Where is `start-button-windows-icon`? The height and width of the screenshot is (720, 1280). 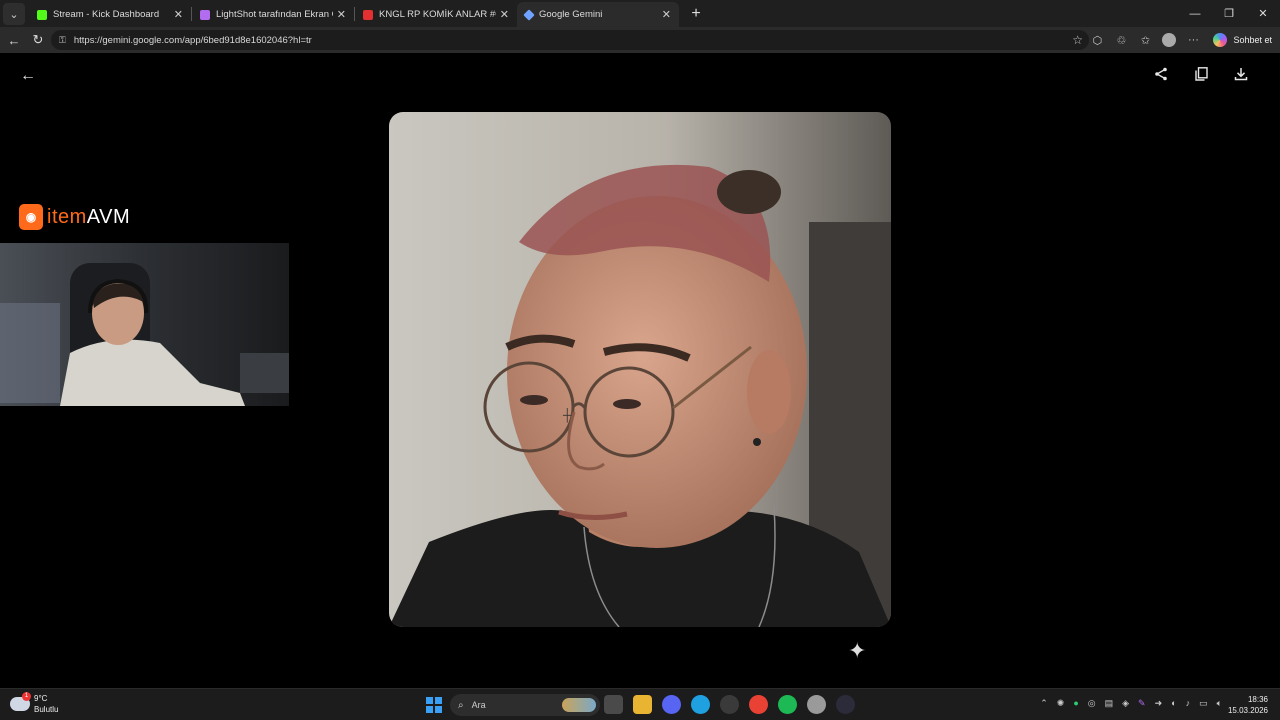
start-button-windows-icon is located at coordinates (434, 705).